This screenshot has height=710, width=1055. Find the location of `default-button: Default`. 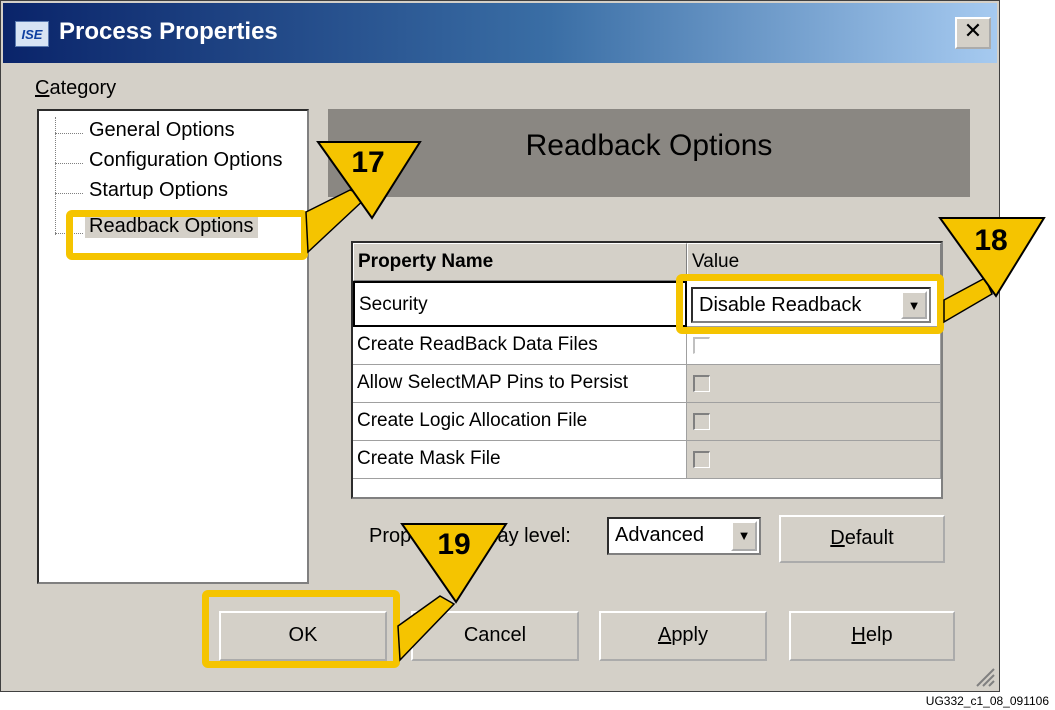

default-button: Default is located at coordinates (862, 539).